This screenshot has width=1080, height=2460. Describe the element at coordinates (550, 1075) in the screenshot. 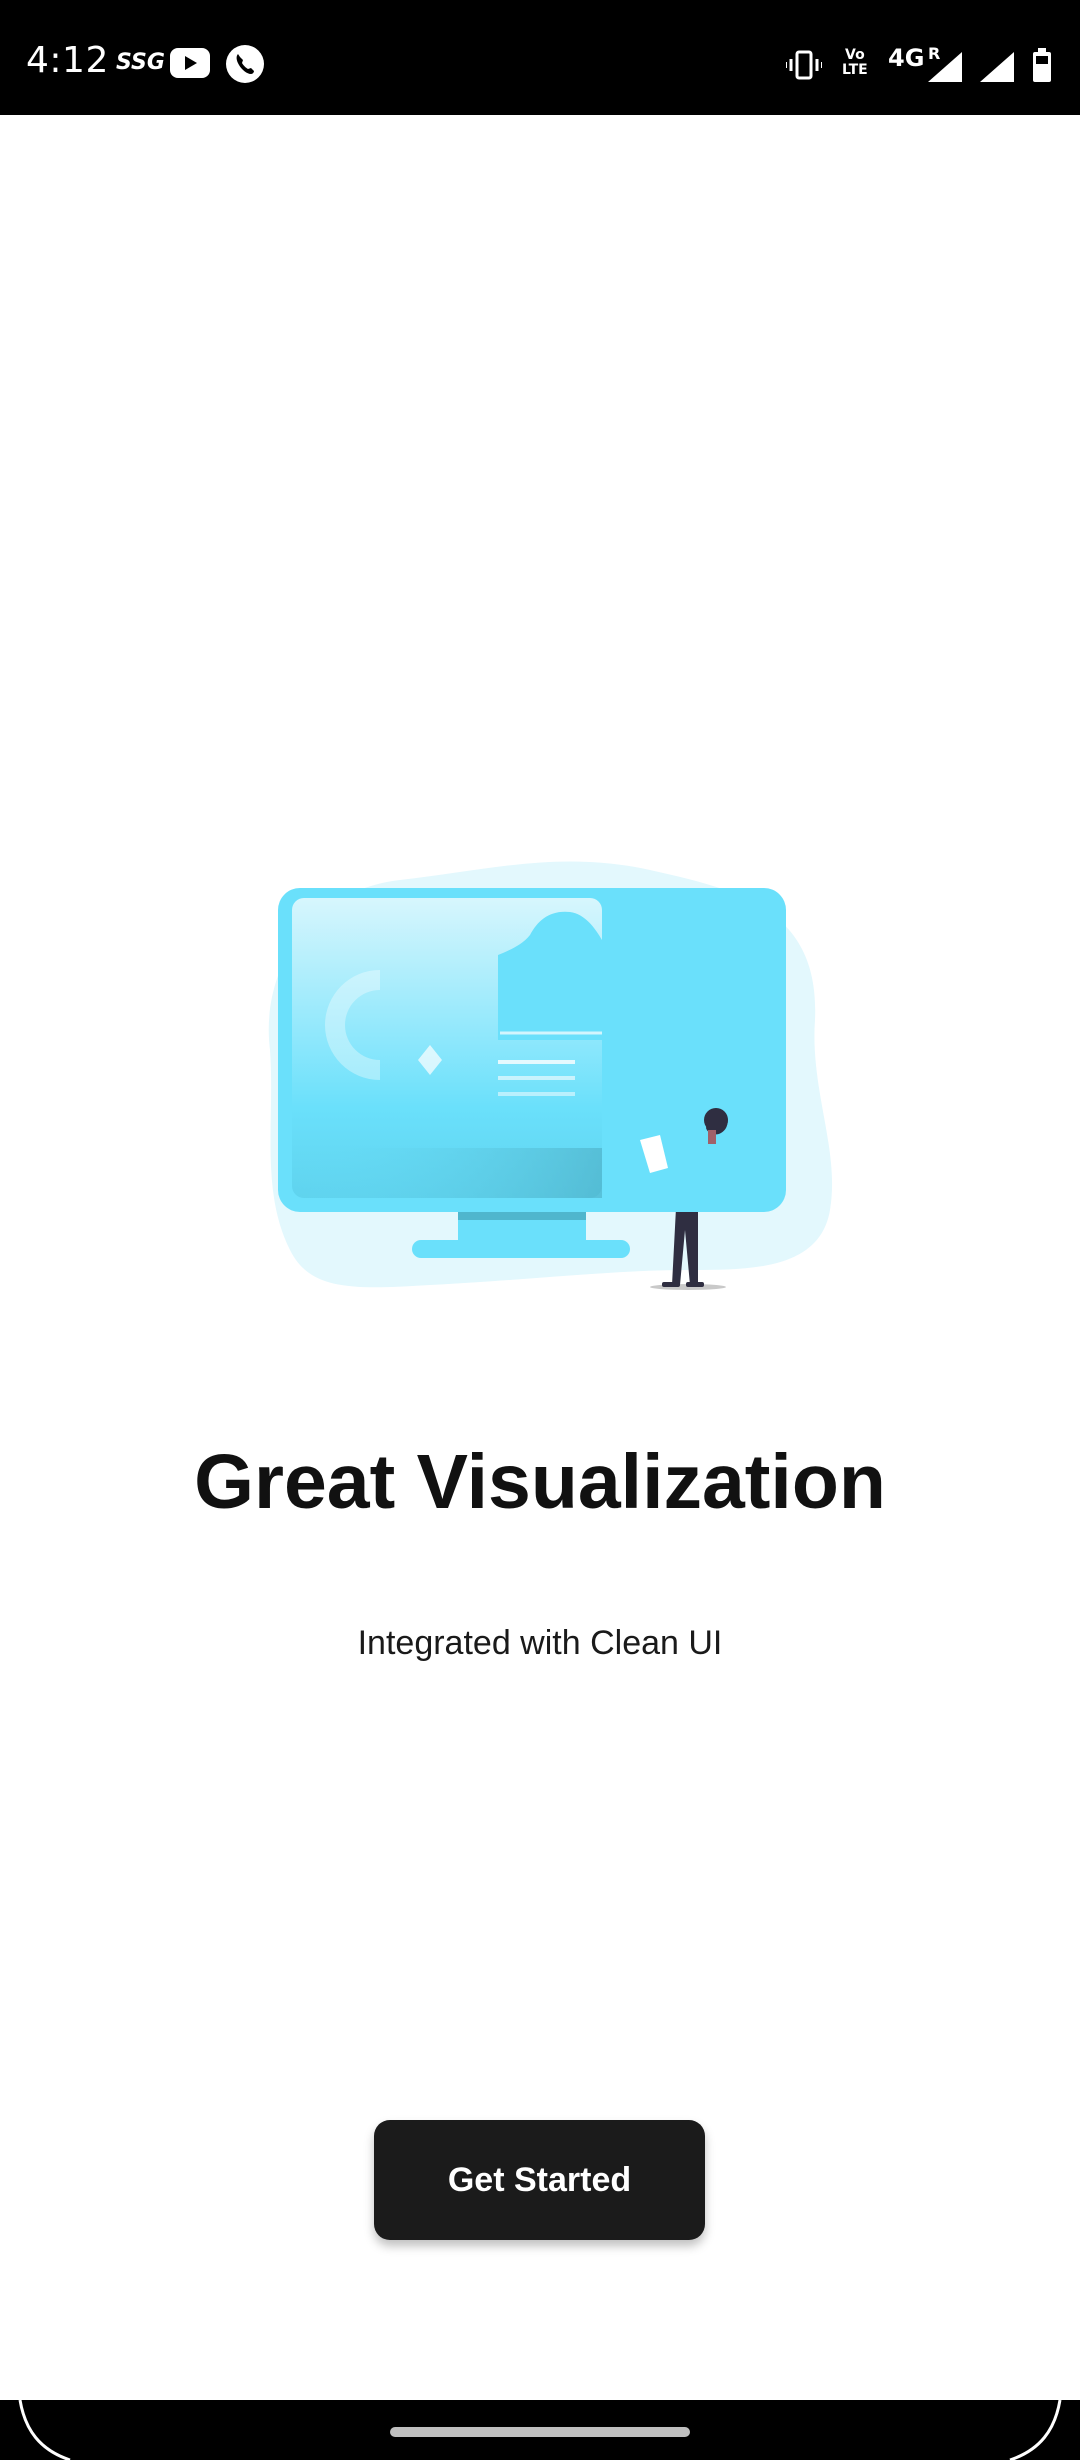

I see `monitor-illustration` at that location.